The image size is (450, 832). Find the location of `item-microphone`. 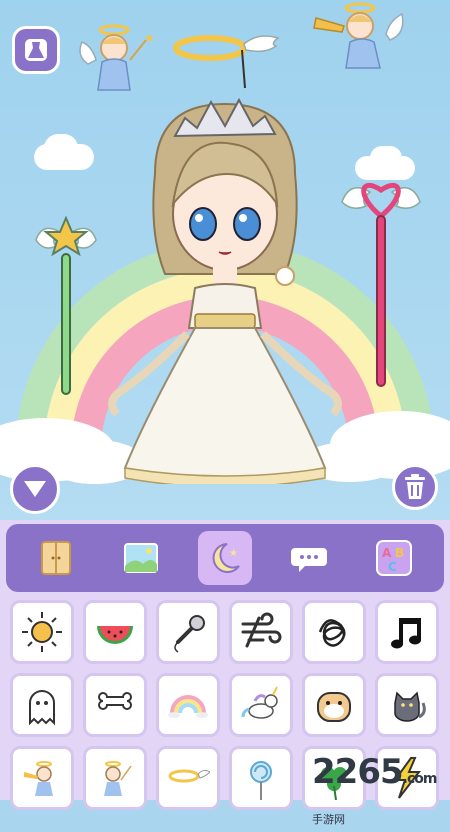

item-microphone is located at coordinates (188, 632).